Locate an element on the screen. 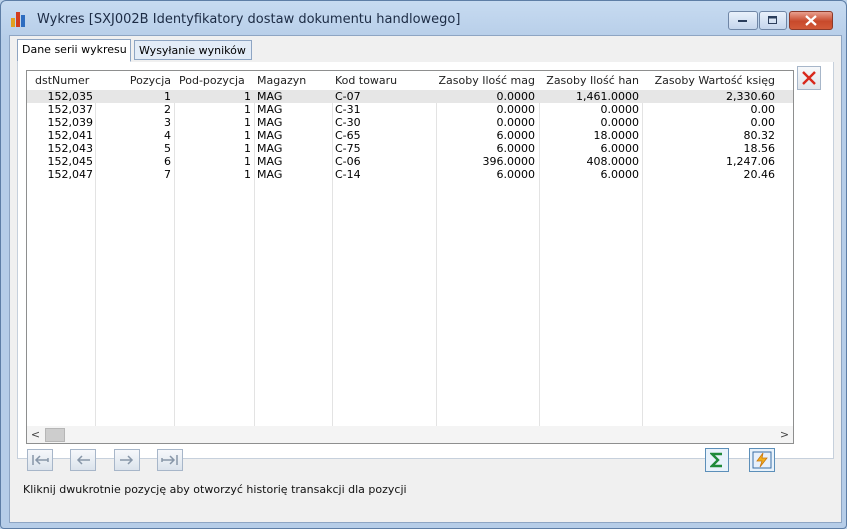 Image resolution: width=847 pixels, height=529 pixels. last-record-button is located at coordinates (170, 460).